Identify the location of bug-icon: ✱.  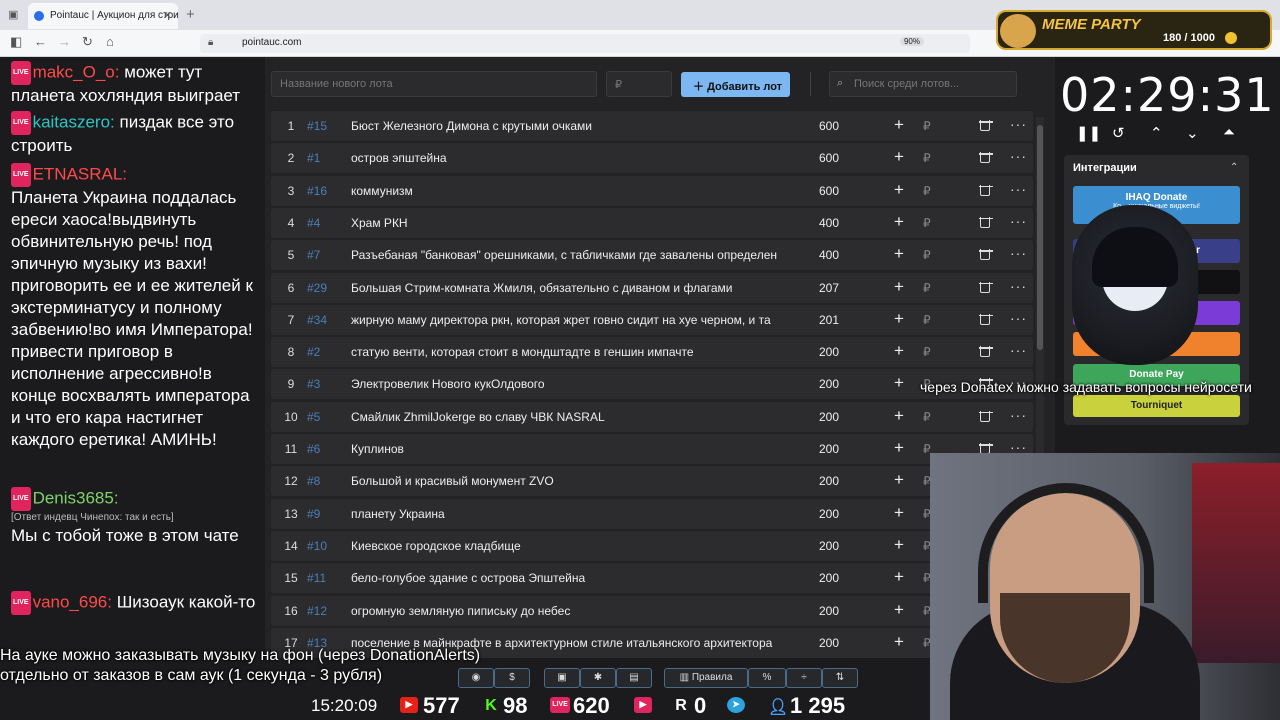
(598, 678).